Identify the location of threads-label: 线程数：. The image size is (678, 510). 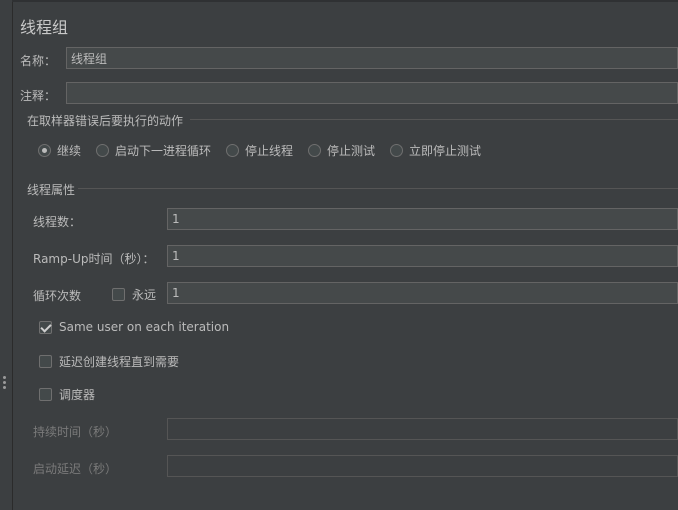
(57, 222).